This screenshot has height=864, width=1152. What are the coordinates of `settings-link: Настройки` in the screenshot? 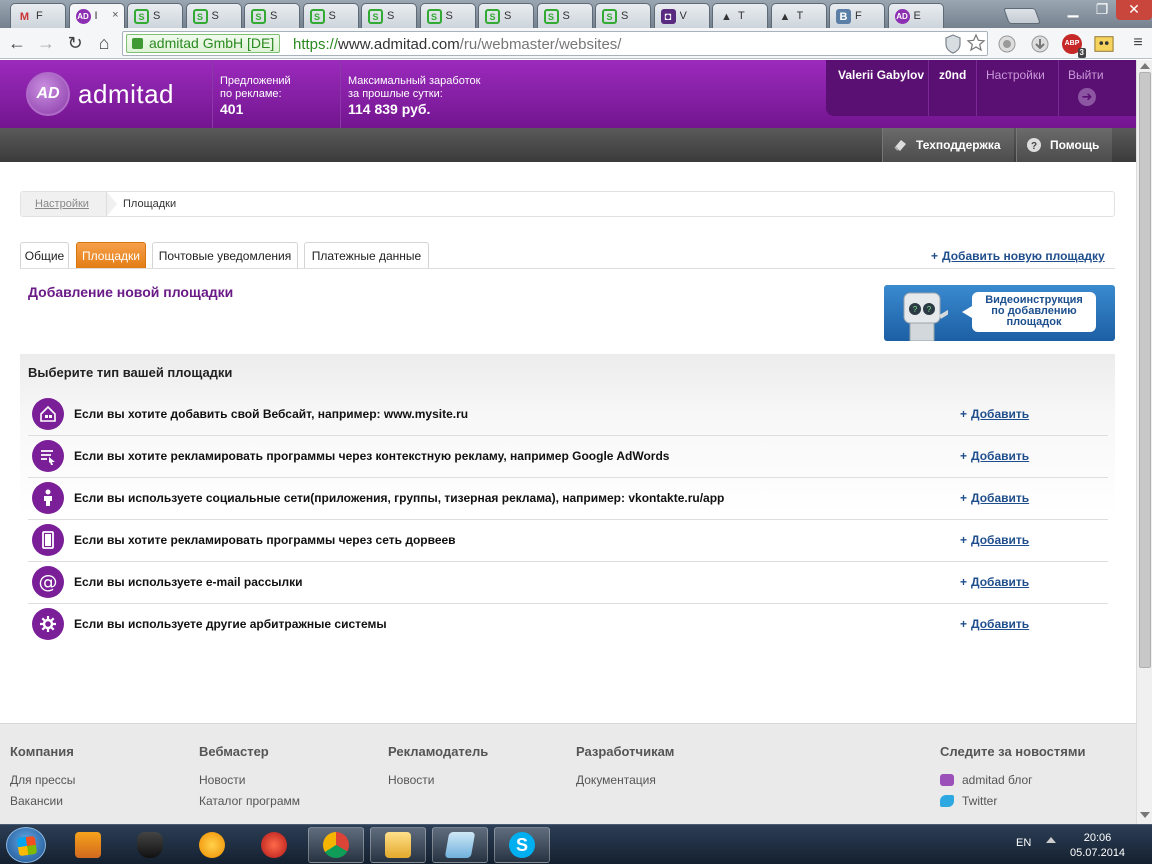 It's located at (1015, 75).